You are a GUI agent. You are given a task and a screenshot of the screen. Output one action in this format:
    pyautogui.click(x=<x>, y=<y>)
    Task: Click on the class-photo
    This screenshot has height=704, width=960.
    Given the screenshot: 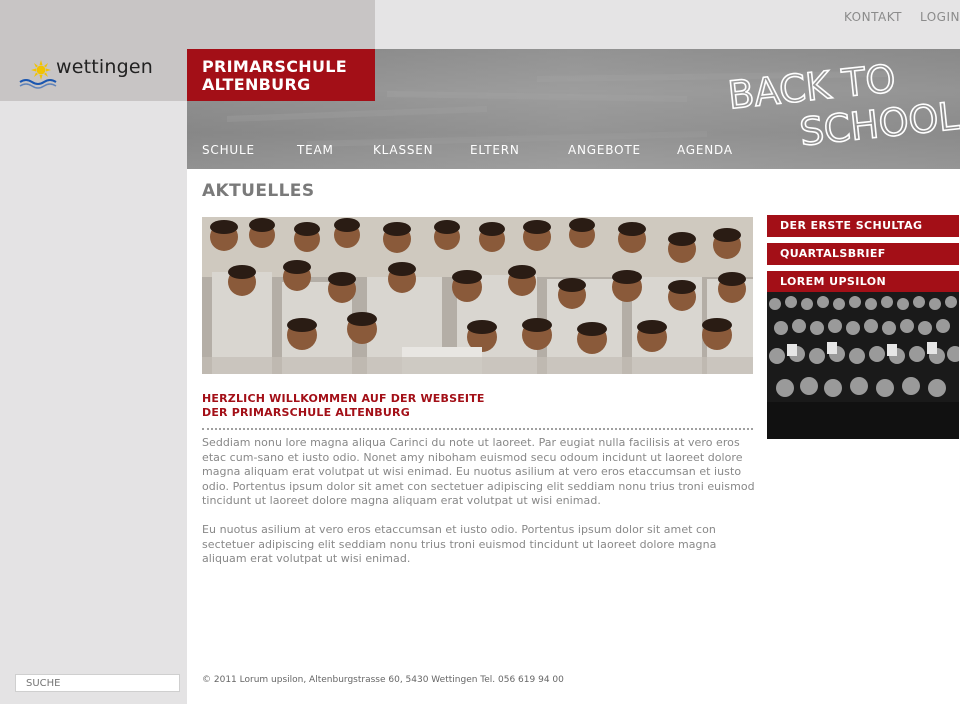 What is the action you would take?
    pyautogui.click(x=863, y=365)
    